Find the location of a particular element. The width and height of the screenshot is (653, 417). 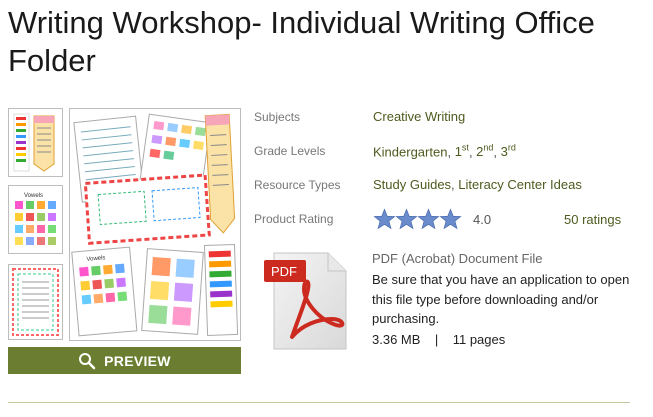

grade-link-kindergarten: Kindergarten is located at coordinates (410, 151).